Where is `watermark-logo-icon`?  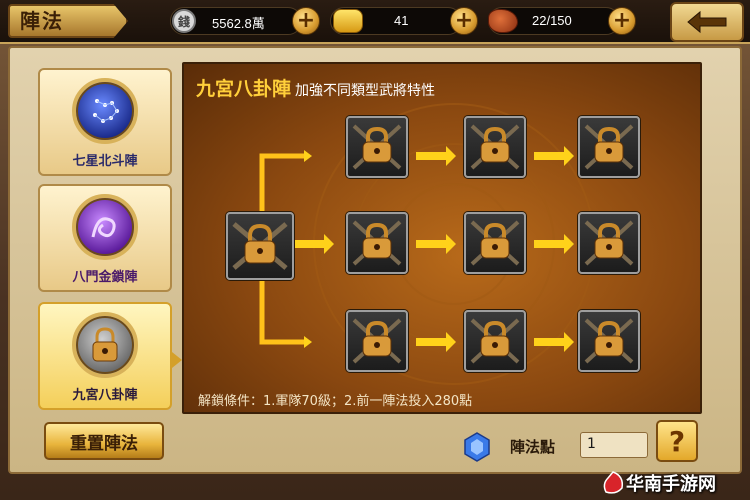 watermark-logo-icon is located at coordinates (613, 482).